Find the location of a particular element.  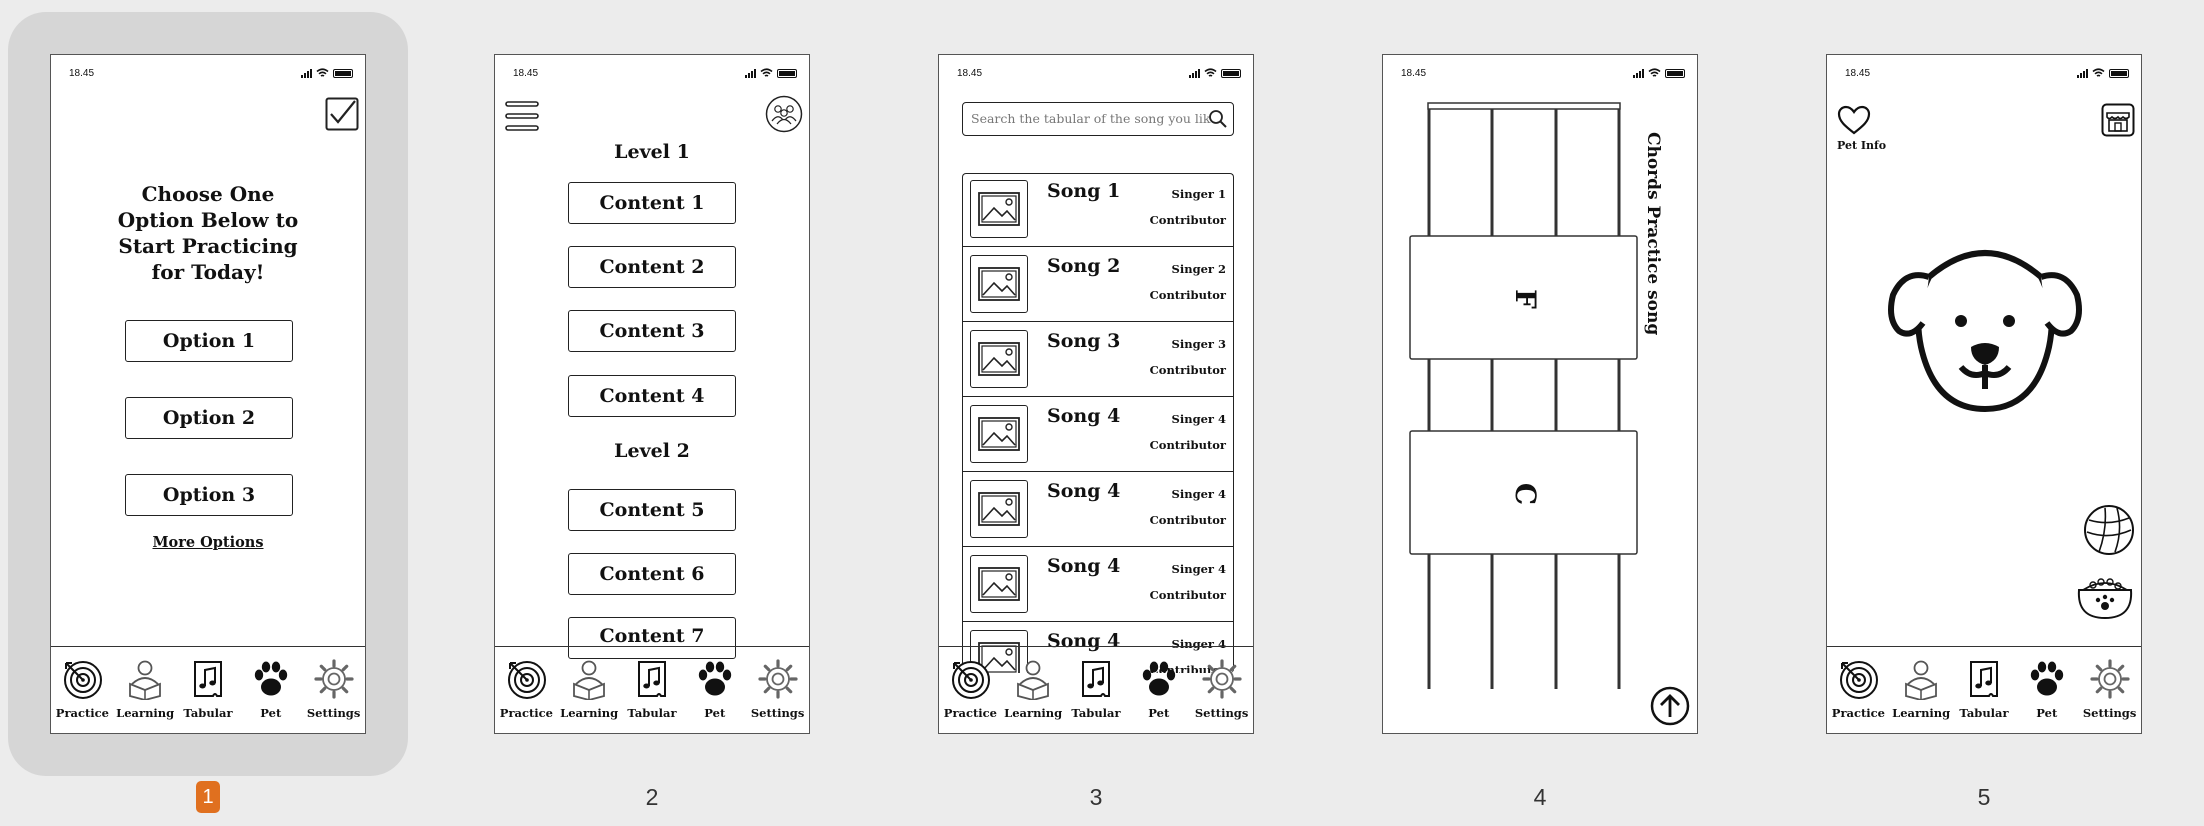

content-4-button: Content 4 is located at coordinates (652, 396).